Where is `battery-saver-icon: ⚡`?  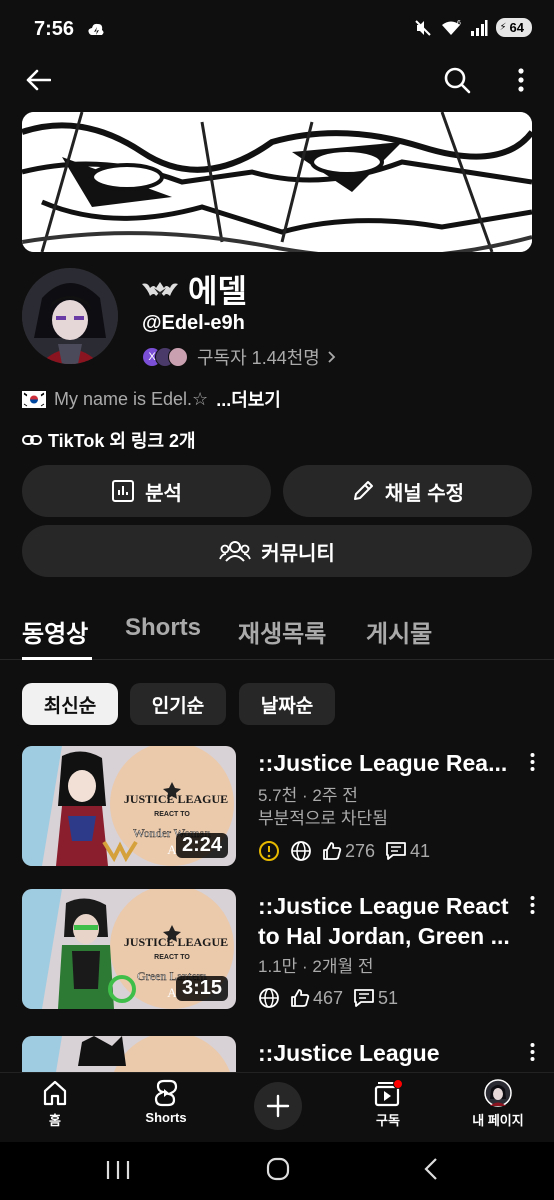
battery-saver-icon: ⚡ is located at coordinates (503, 27).